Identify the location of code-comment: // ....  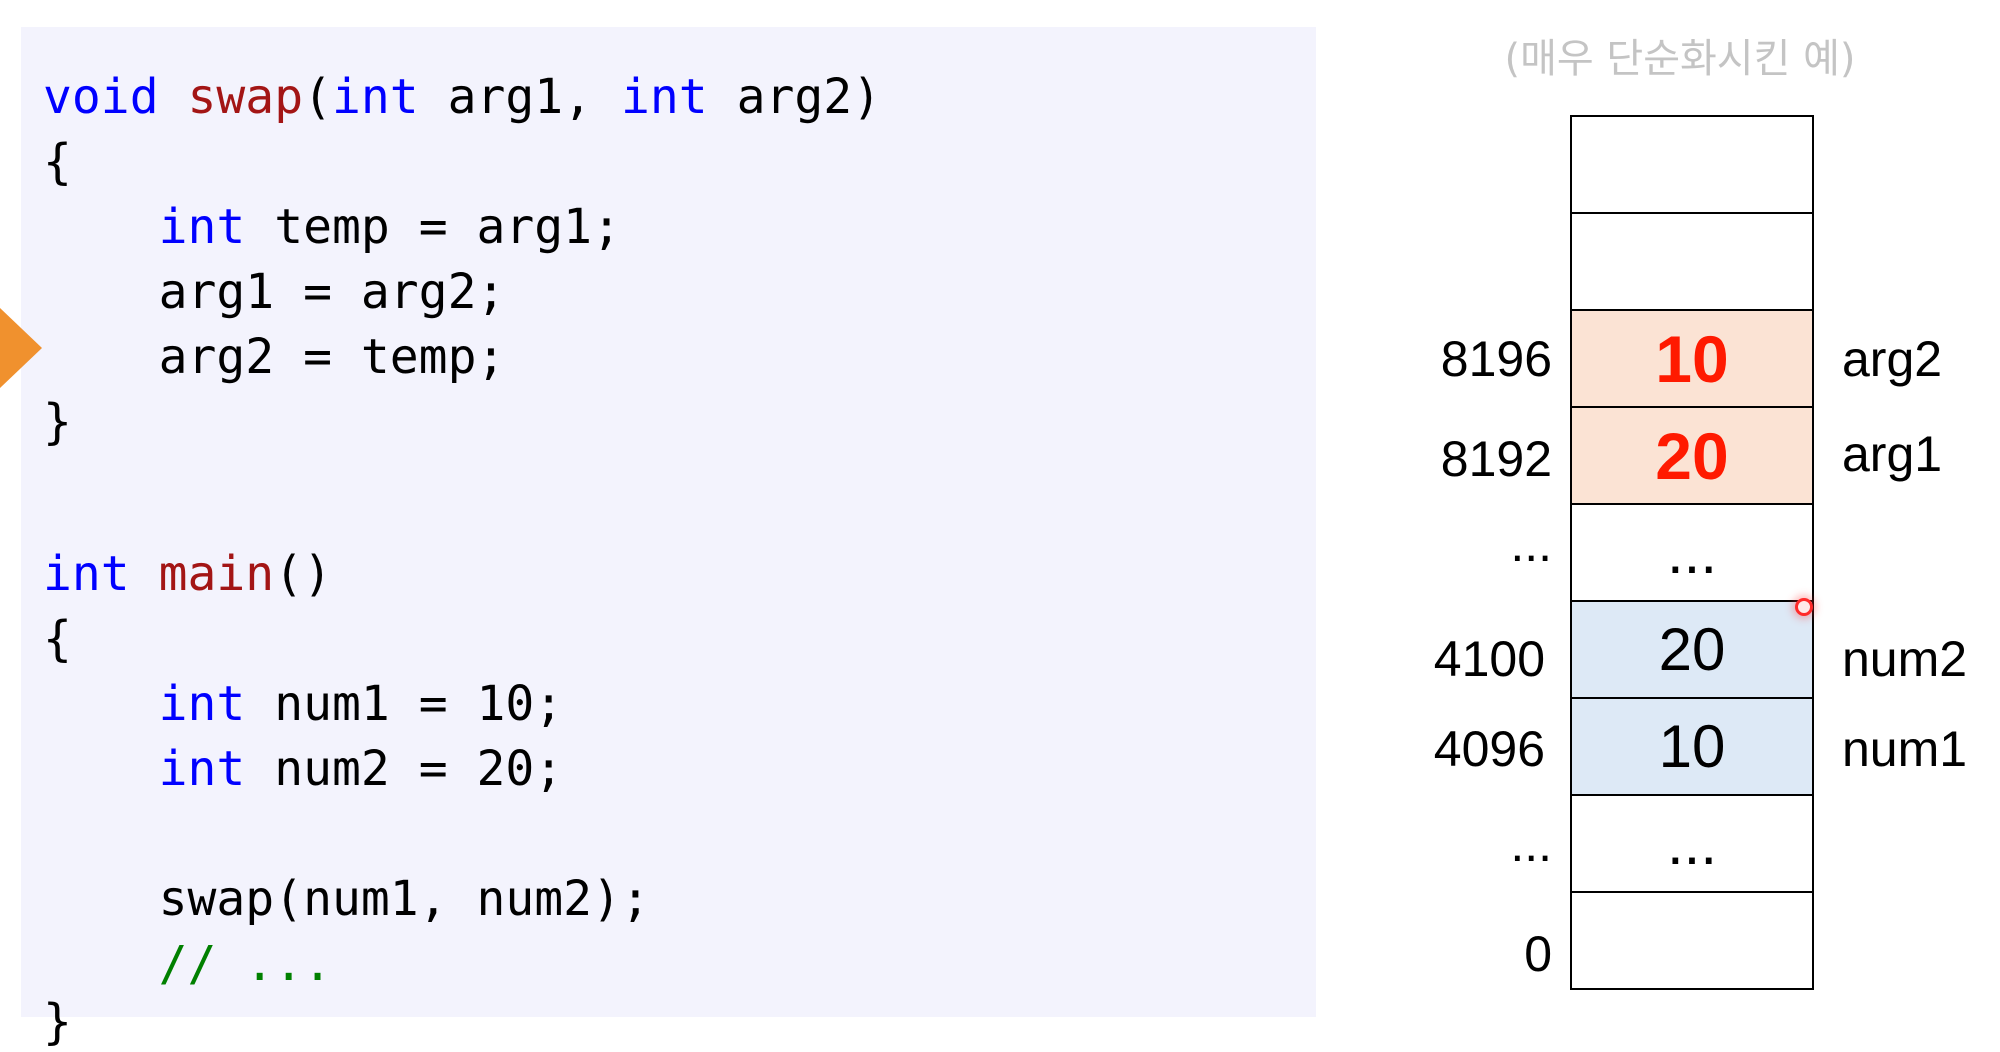
(245, 964).